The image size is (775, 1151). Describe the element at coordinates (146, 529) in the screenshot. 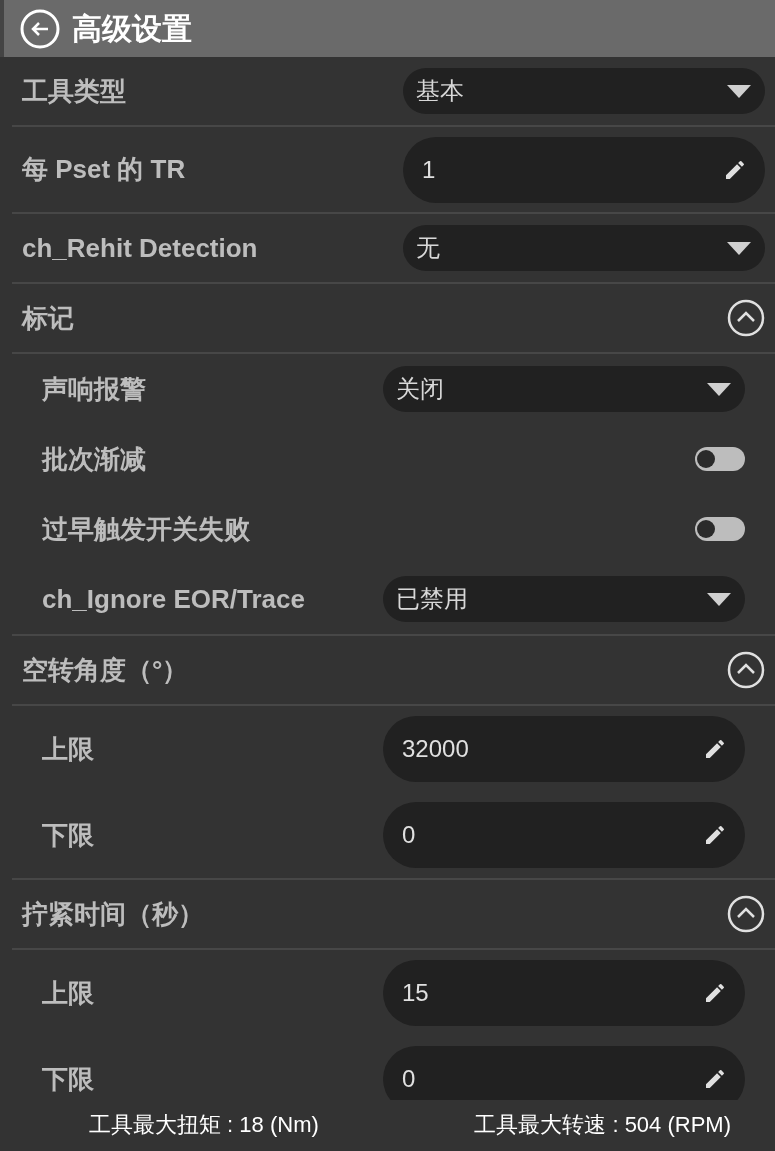

I see `setting-label: 过早触发开关失败` at that location.